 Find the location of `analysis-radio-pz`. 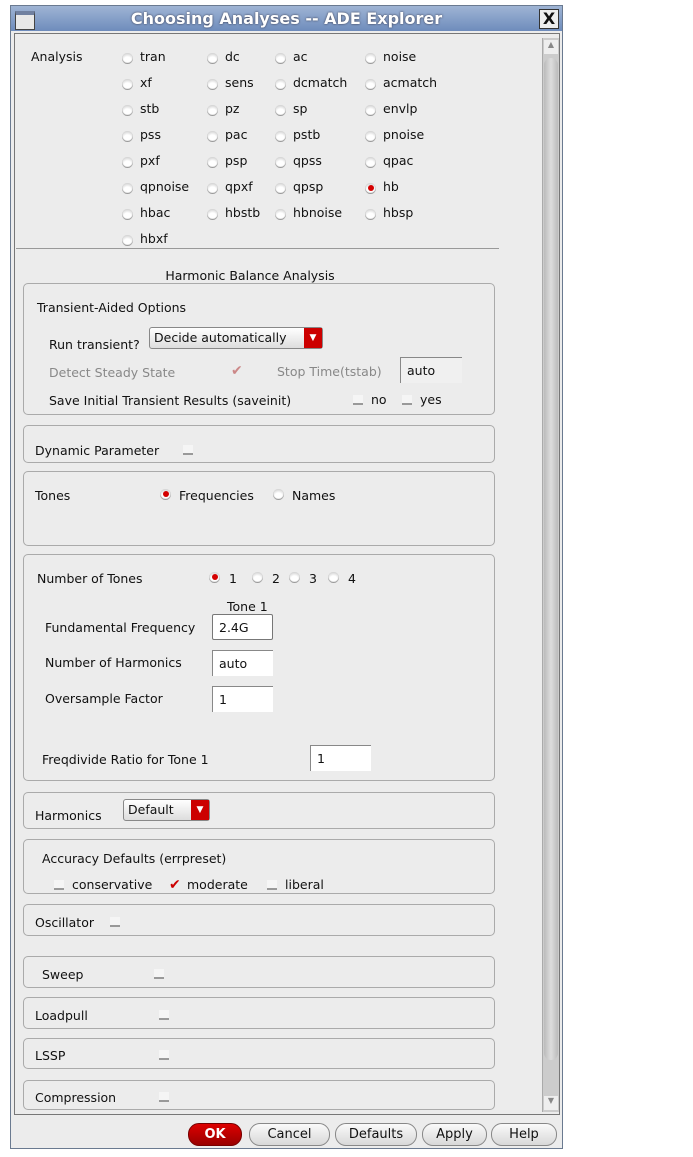

analysis-radio-pz is located at coordinates (212, 110).